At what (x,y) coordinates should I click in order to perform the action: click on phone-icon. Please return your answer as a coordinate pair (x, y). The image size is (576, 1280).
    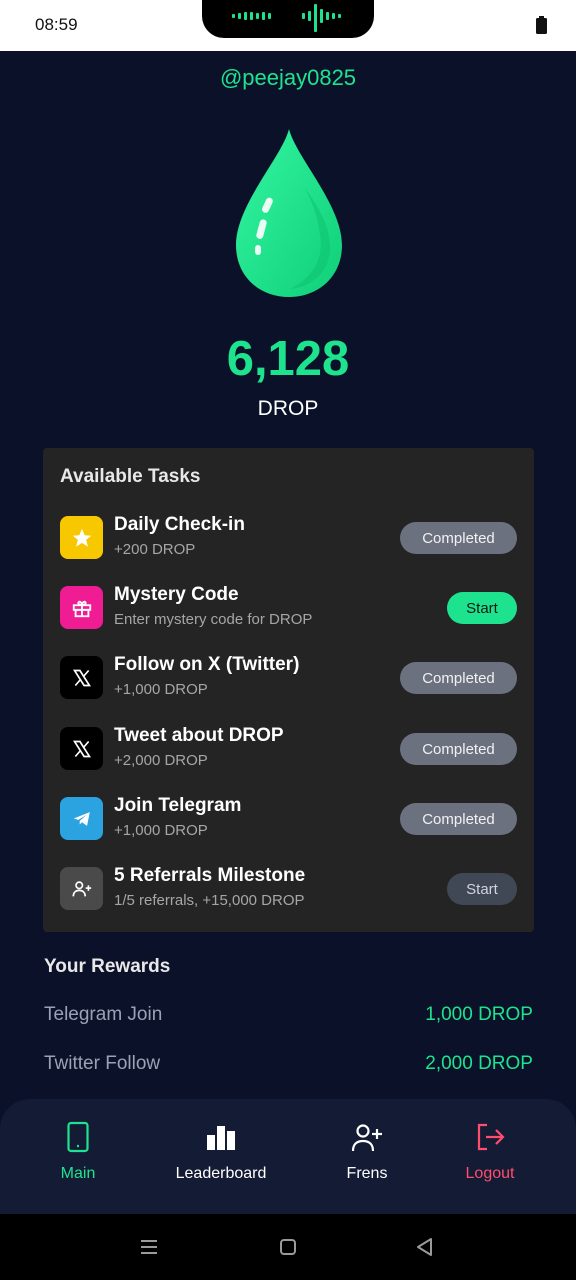
    Looking at the image, I should click on (78, 1137).